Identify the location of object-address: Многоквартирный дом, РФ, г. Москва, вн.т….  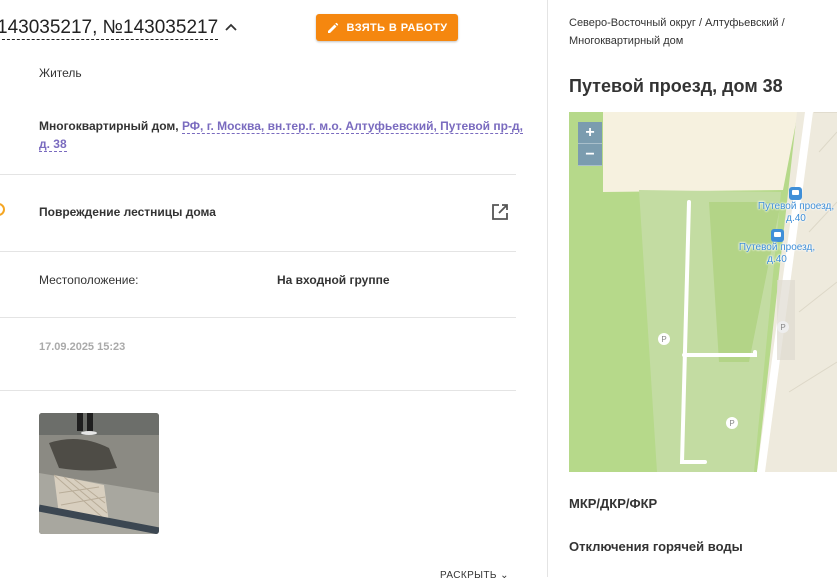
(281, 135).